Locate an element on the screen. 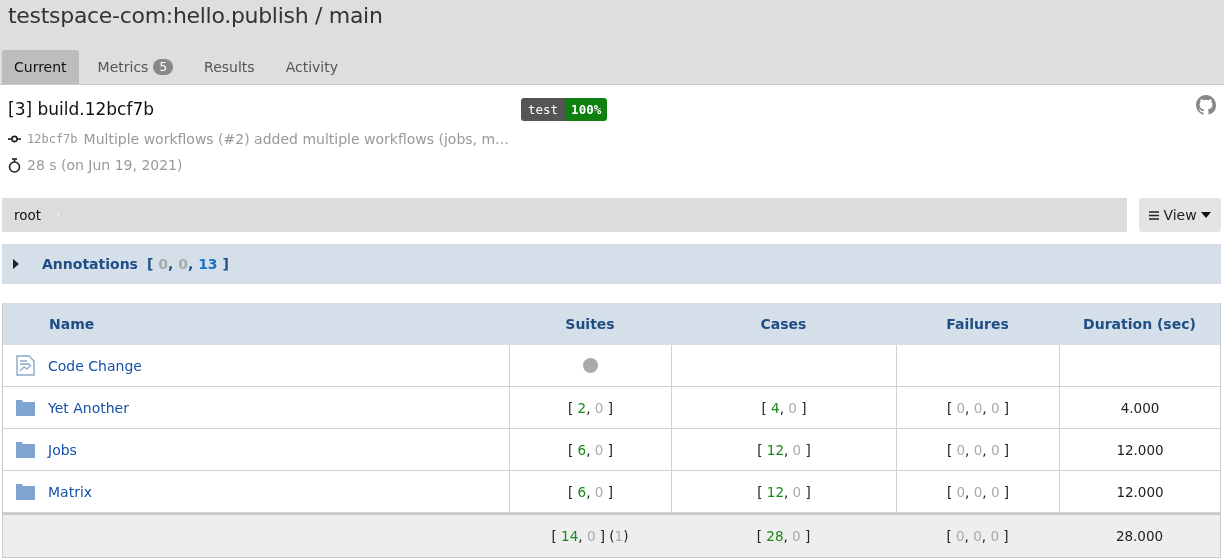 This screenshot has height=560, width=1224. column-header: Failures is located at coordinates (977, 324).